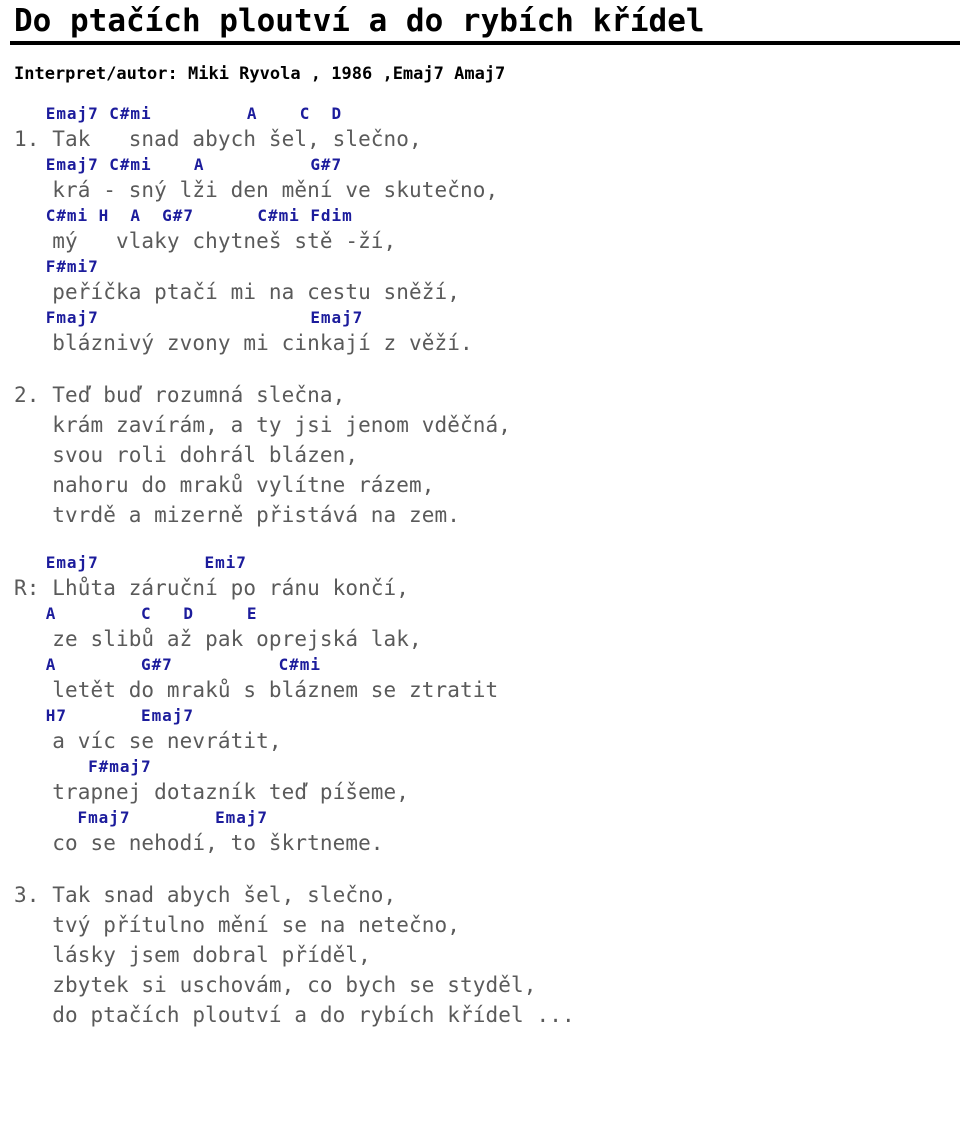 This screenshot has height=1123, width=960. What do you see at coordinates (359, 21) in the screenshot?
I see `page-title: Do ptačích ploutví a do rybích křídel` at bounding box center [359, 21].